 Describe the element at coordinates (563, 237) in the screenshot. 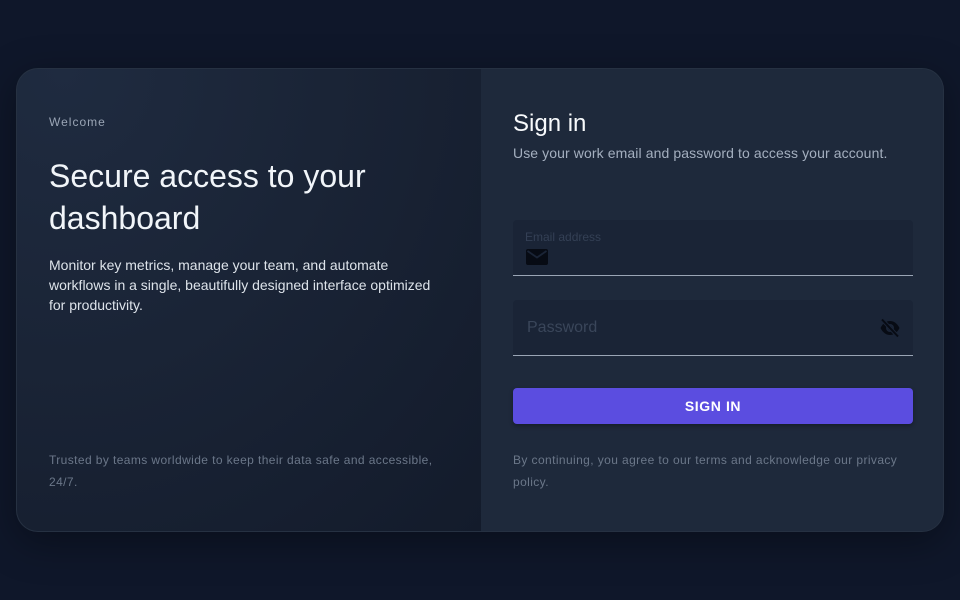

I see `email-label: Email address` at that location.